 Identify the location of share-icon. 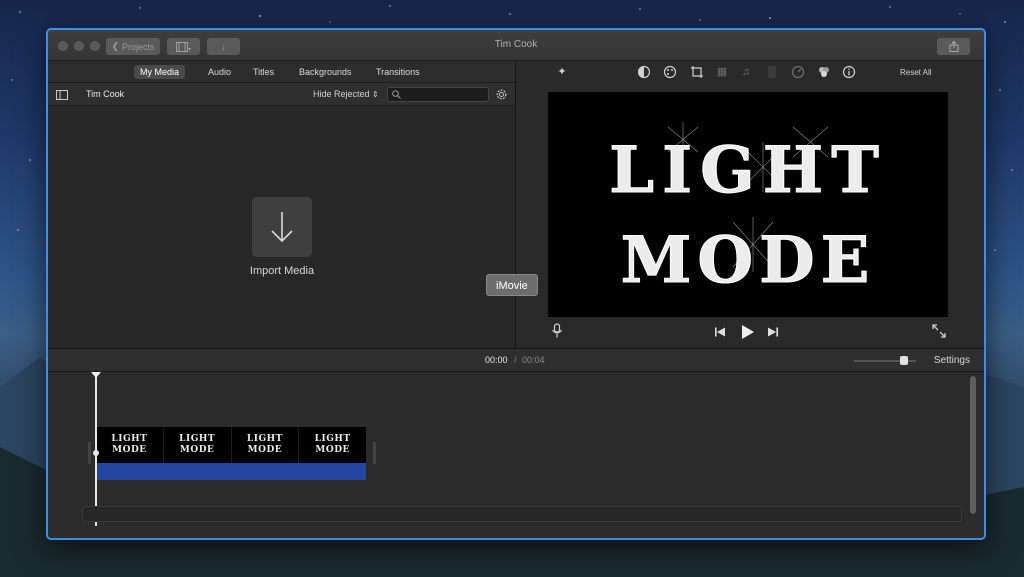
(953, 46).